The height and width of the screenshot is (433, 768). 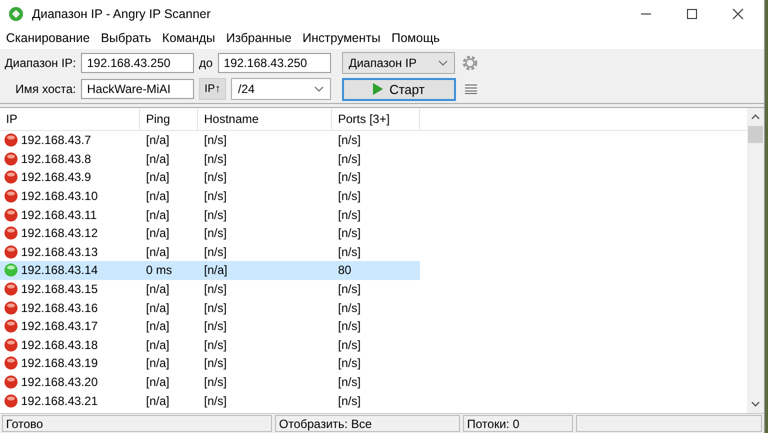 I want to click on table-cell: 192.168.43.13, so click(x=59, y=251).